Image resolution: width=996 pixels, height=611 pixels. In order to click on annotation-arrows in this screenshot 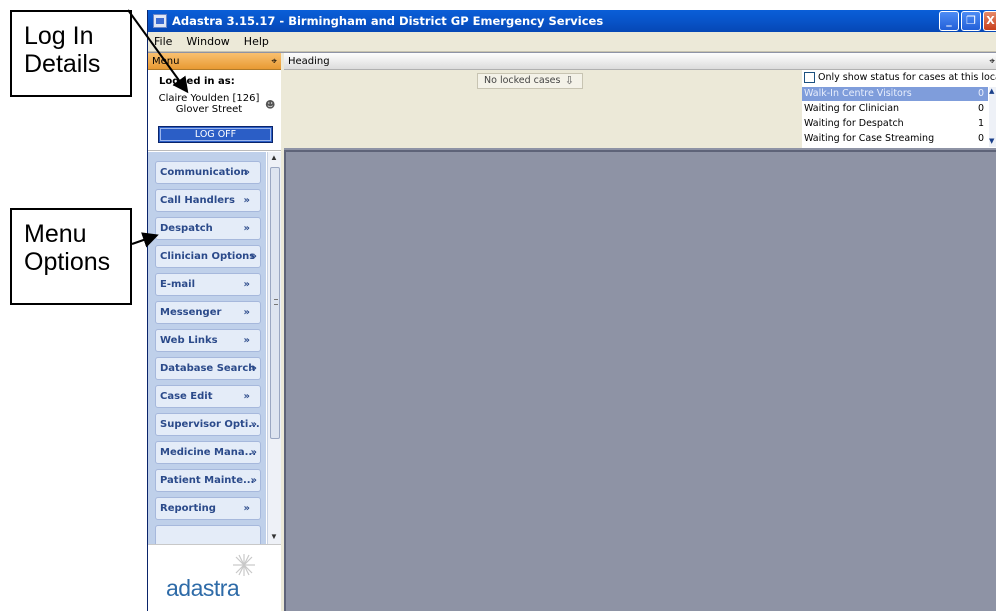, I will do `click(158, 128)`.